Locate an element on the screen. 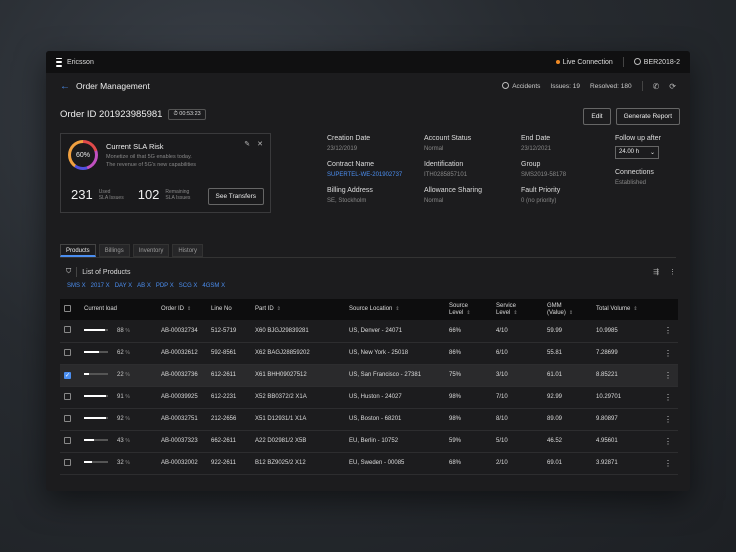 The width and height of the screenshot is (736, 552). phone-icon: ✆ is located at coordinates (656, 86).